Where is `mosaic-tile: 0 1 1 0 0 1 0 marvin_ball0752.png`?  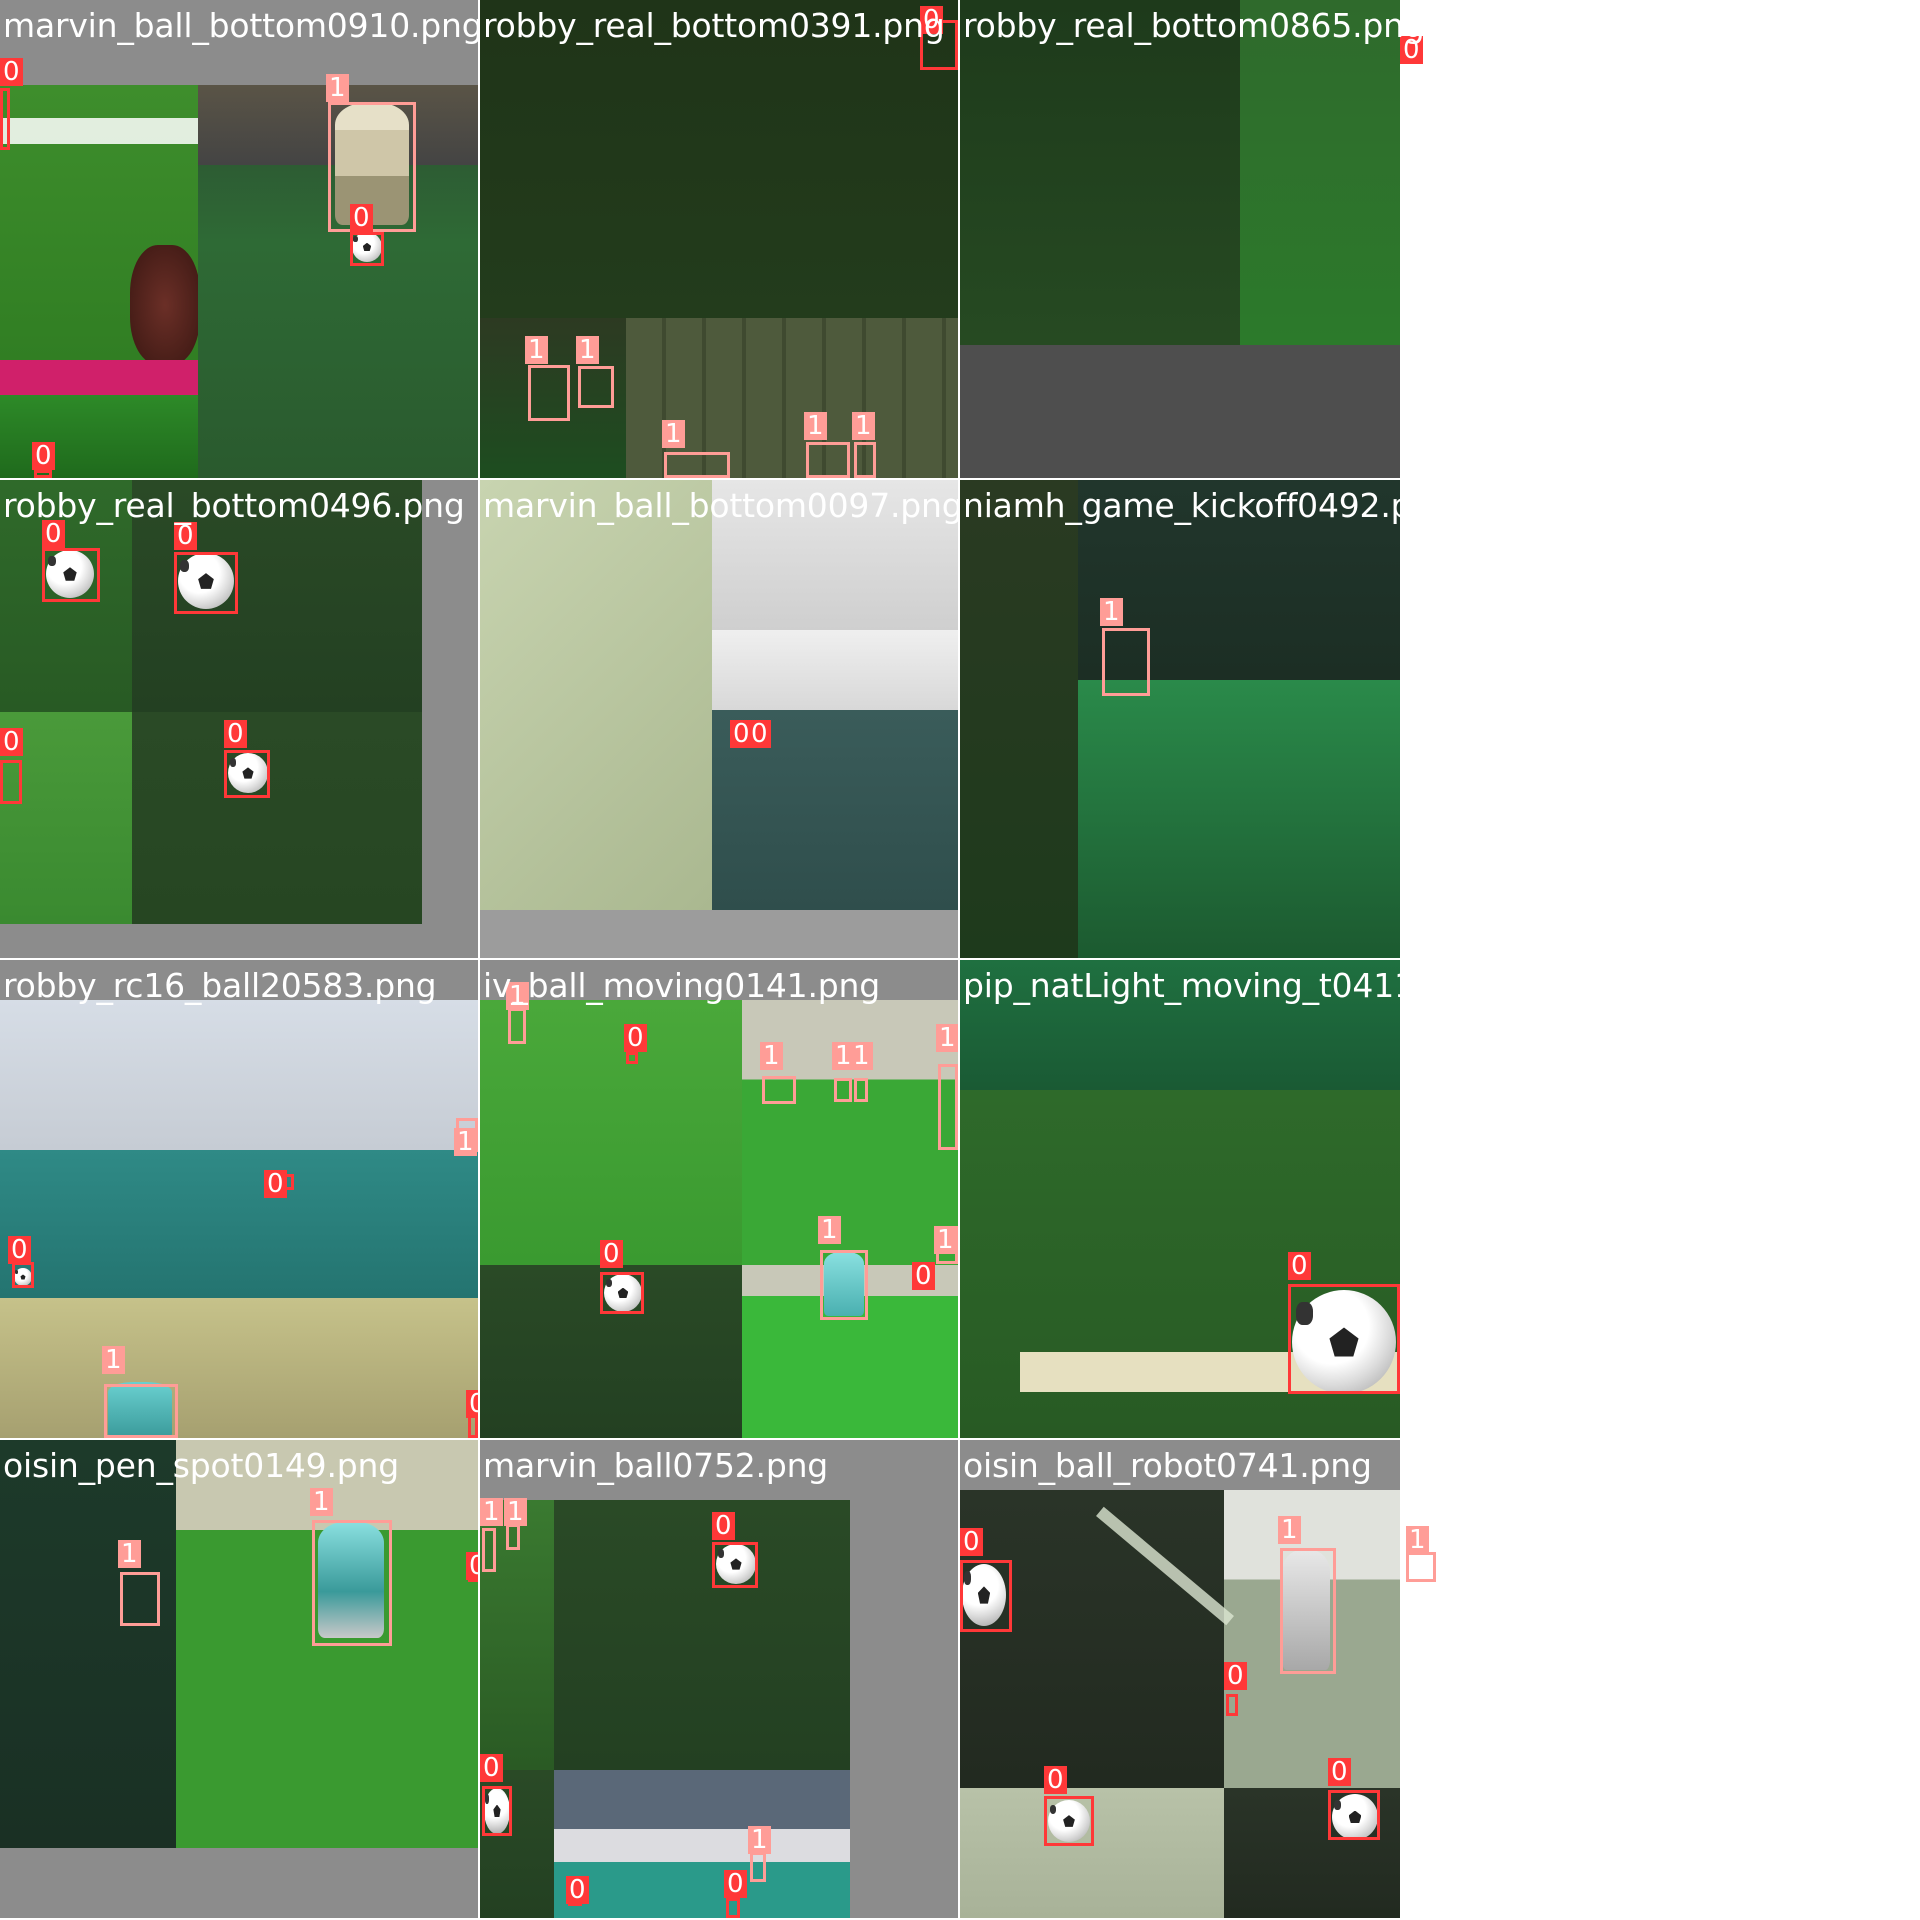 mosaic-tile: 0 1 1 0 0 1 0 marvin_ball0752.png is located at coordinates (719, 1679).